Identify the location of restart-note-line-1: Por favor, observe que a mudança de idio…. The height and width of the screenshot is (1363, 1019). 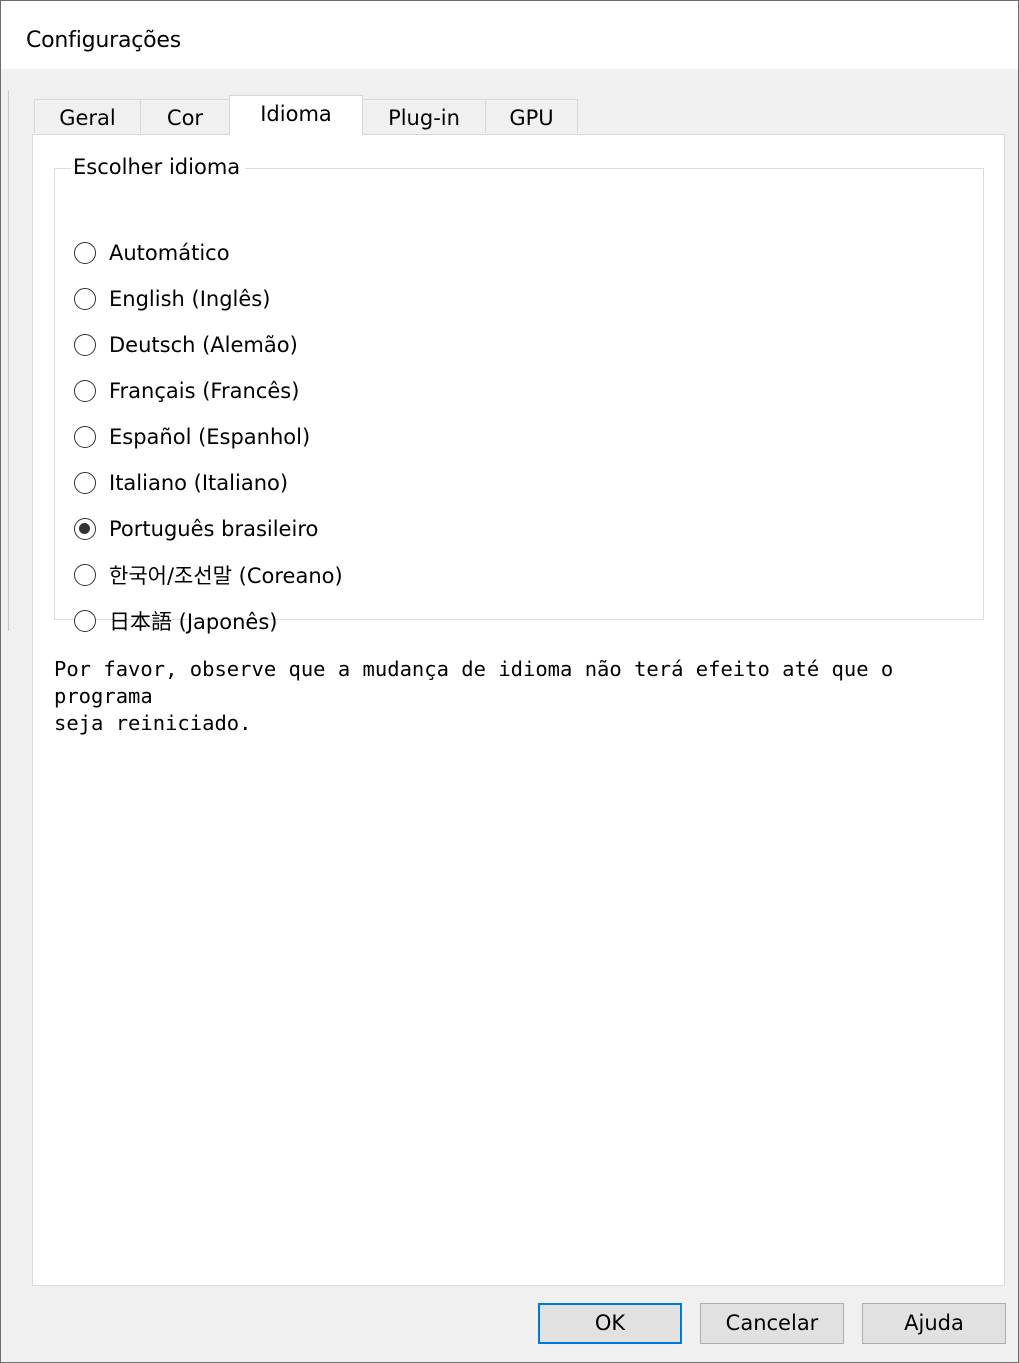
(474, 682).